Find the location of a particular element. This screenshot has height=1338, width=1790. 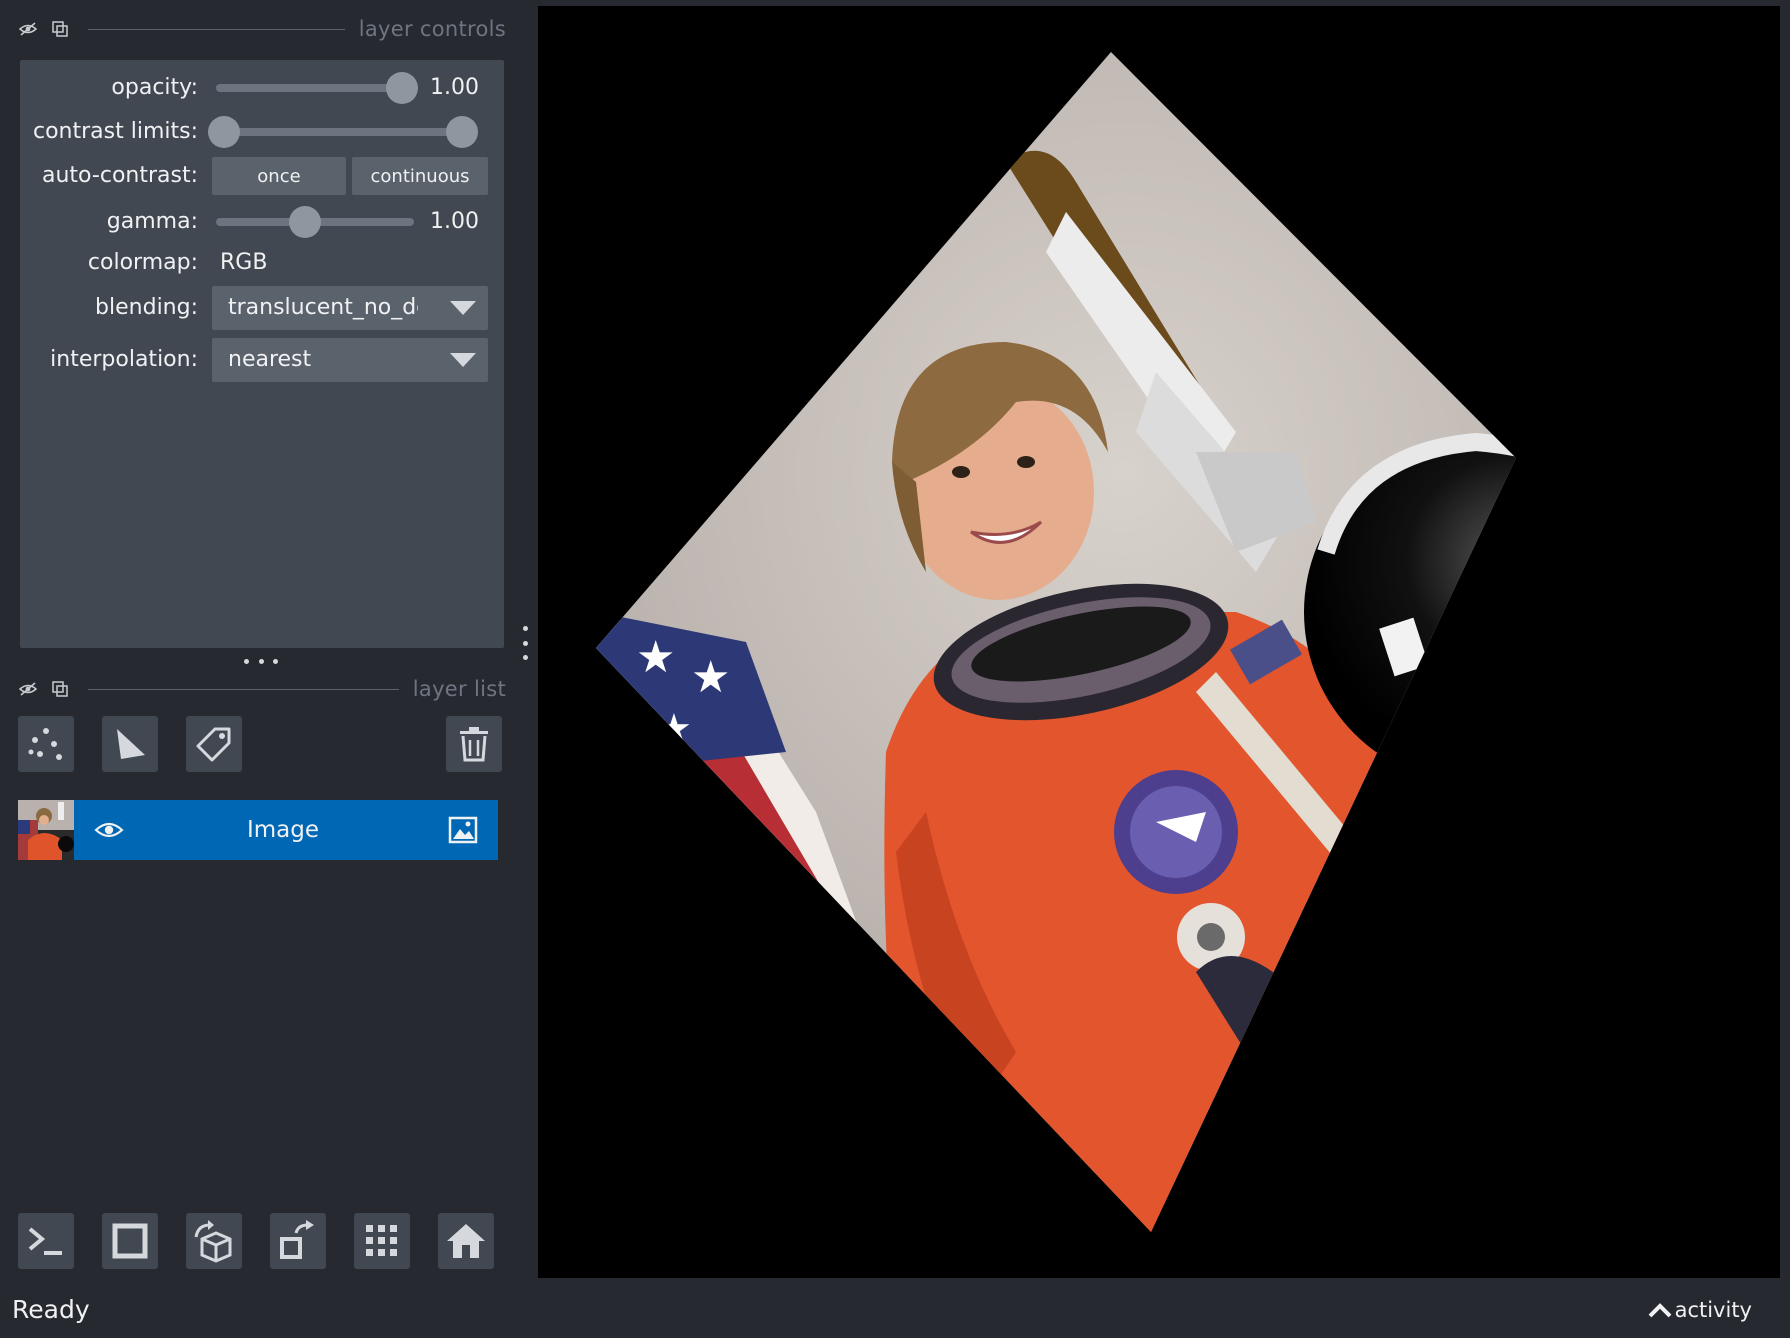

transpose-icon is located at coordinates (297, 1239).